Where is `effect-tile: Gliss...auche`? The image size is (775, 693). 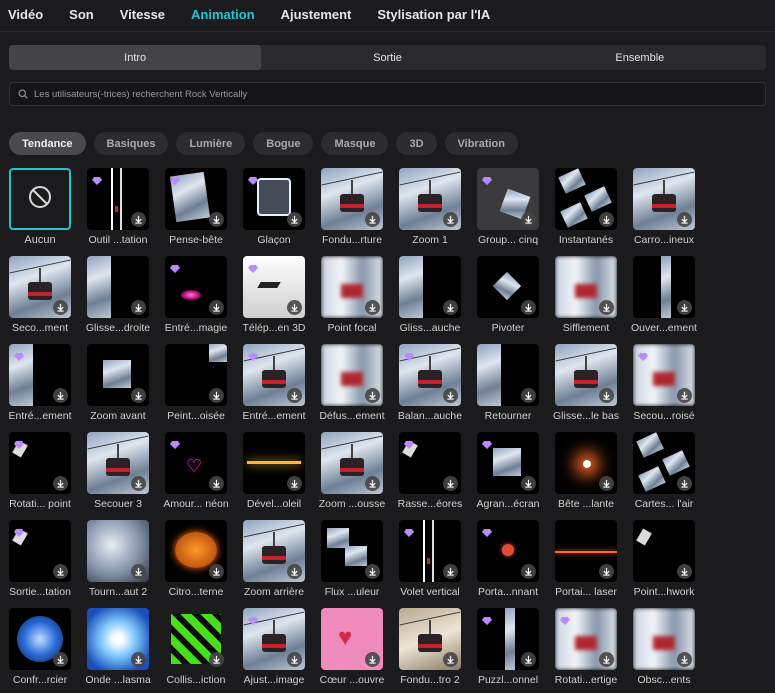
effect-tile: Gliss...auche is located at coordinates (430, 295).